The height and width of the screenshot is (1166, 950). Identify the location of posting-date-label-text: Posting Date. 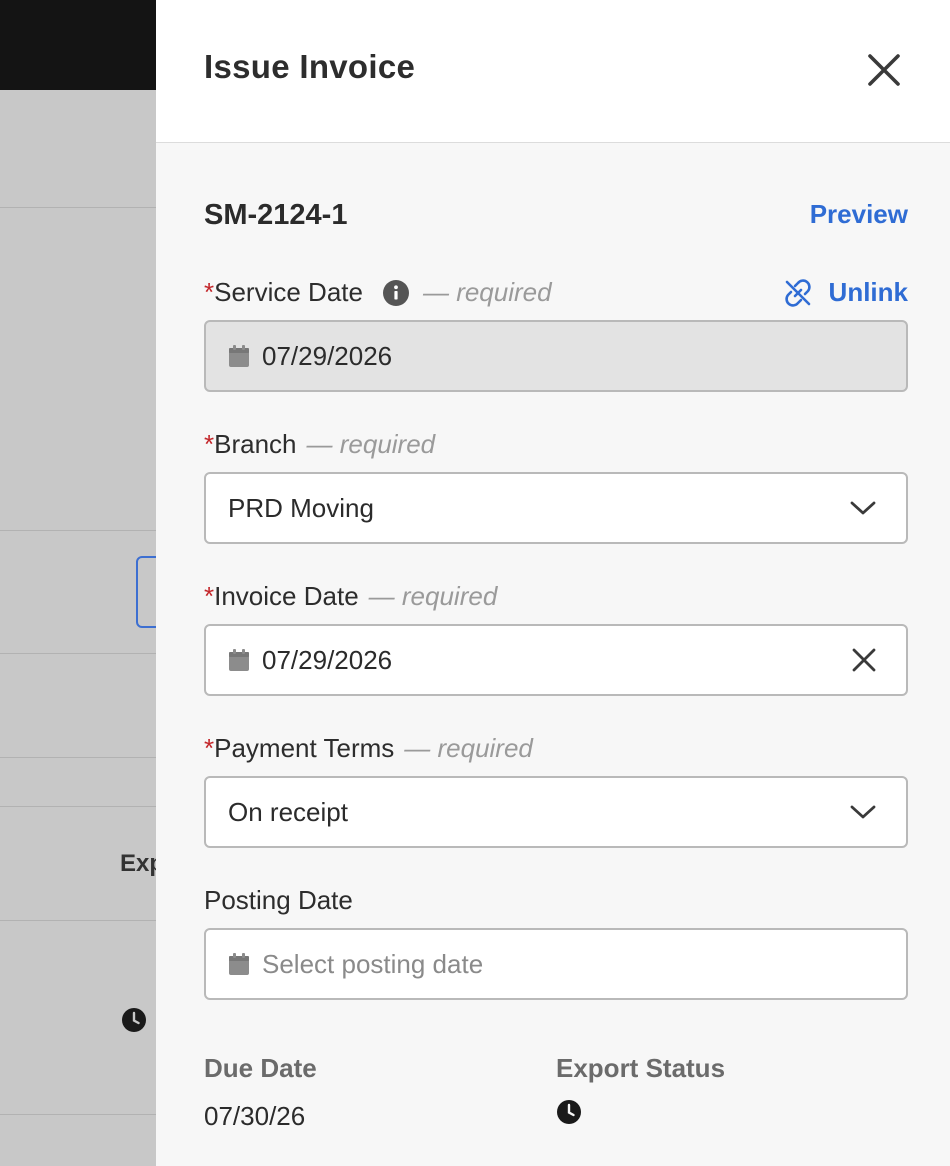
(278, 900).